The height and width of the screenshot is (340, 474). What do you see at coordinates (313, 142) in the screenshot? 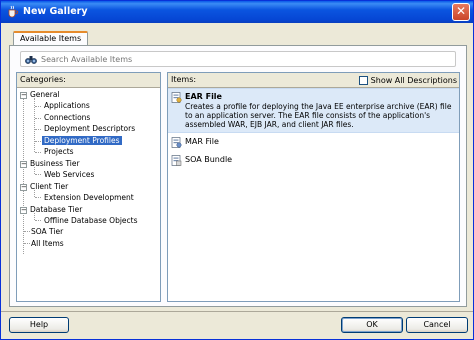
I see `item-mar-file: MAR File` at bounding box center [313, 142].